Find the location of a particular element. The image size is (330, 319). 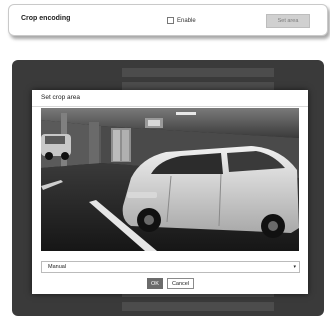

chevron-down-icon: ▾ is located at coordinates (294, 267).